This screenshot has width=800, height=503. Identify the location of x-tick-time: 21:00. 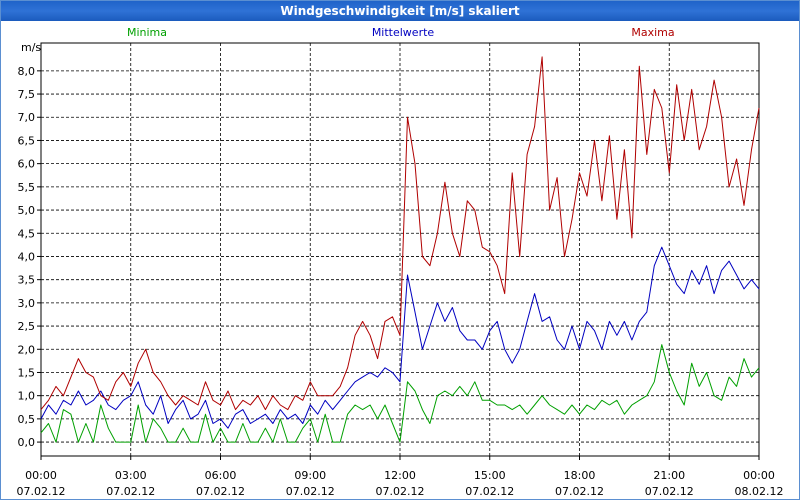
(669, 475).